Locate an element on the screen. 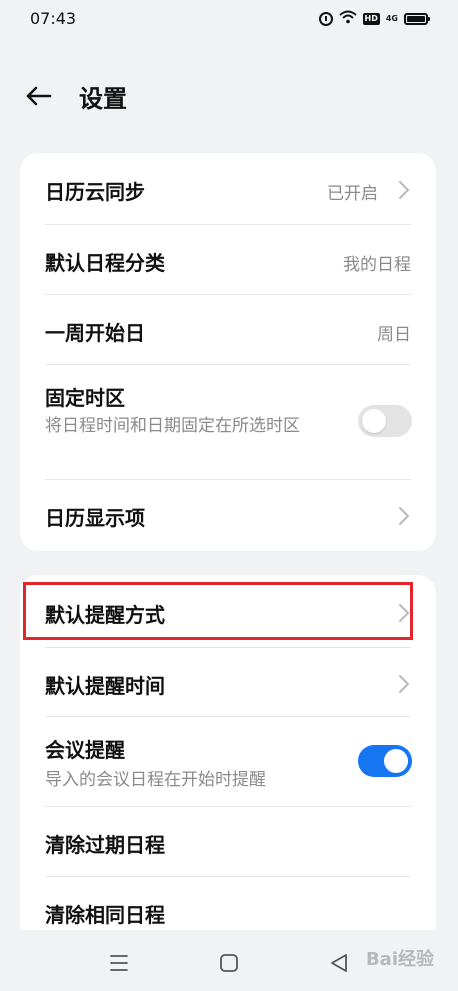 This screenshot has width=458, height=991. meeting-reminder-toggle is located at coordinates (385, 761).